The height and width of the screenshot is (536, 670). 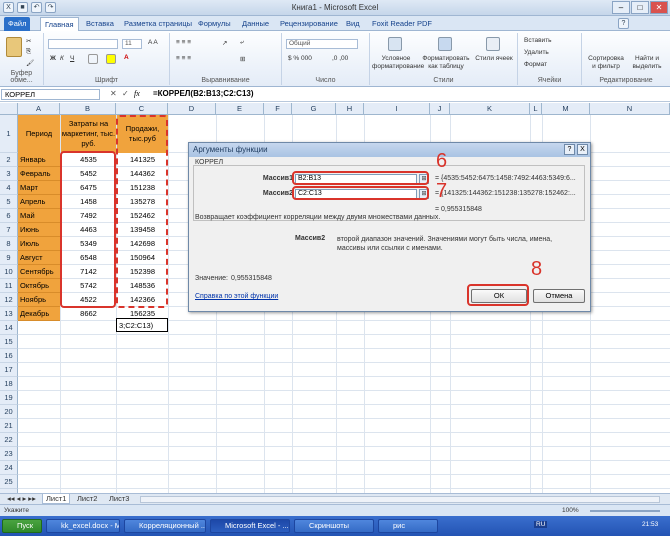 What do you see at coordinates (39, 258) in the screenshot?
I see `table-cell: Август` at bounding box center [39, 258].